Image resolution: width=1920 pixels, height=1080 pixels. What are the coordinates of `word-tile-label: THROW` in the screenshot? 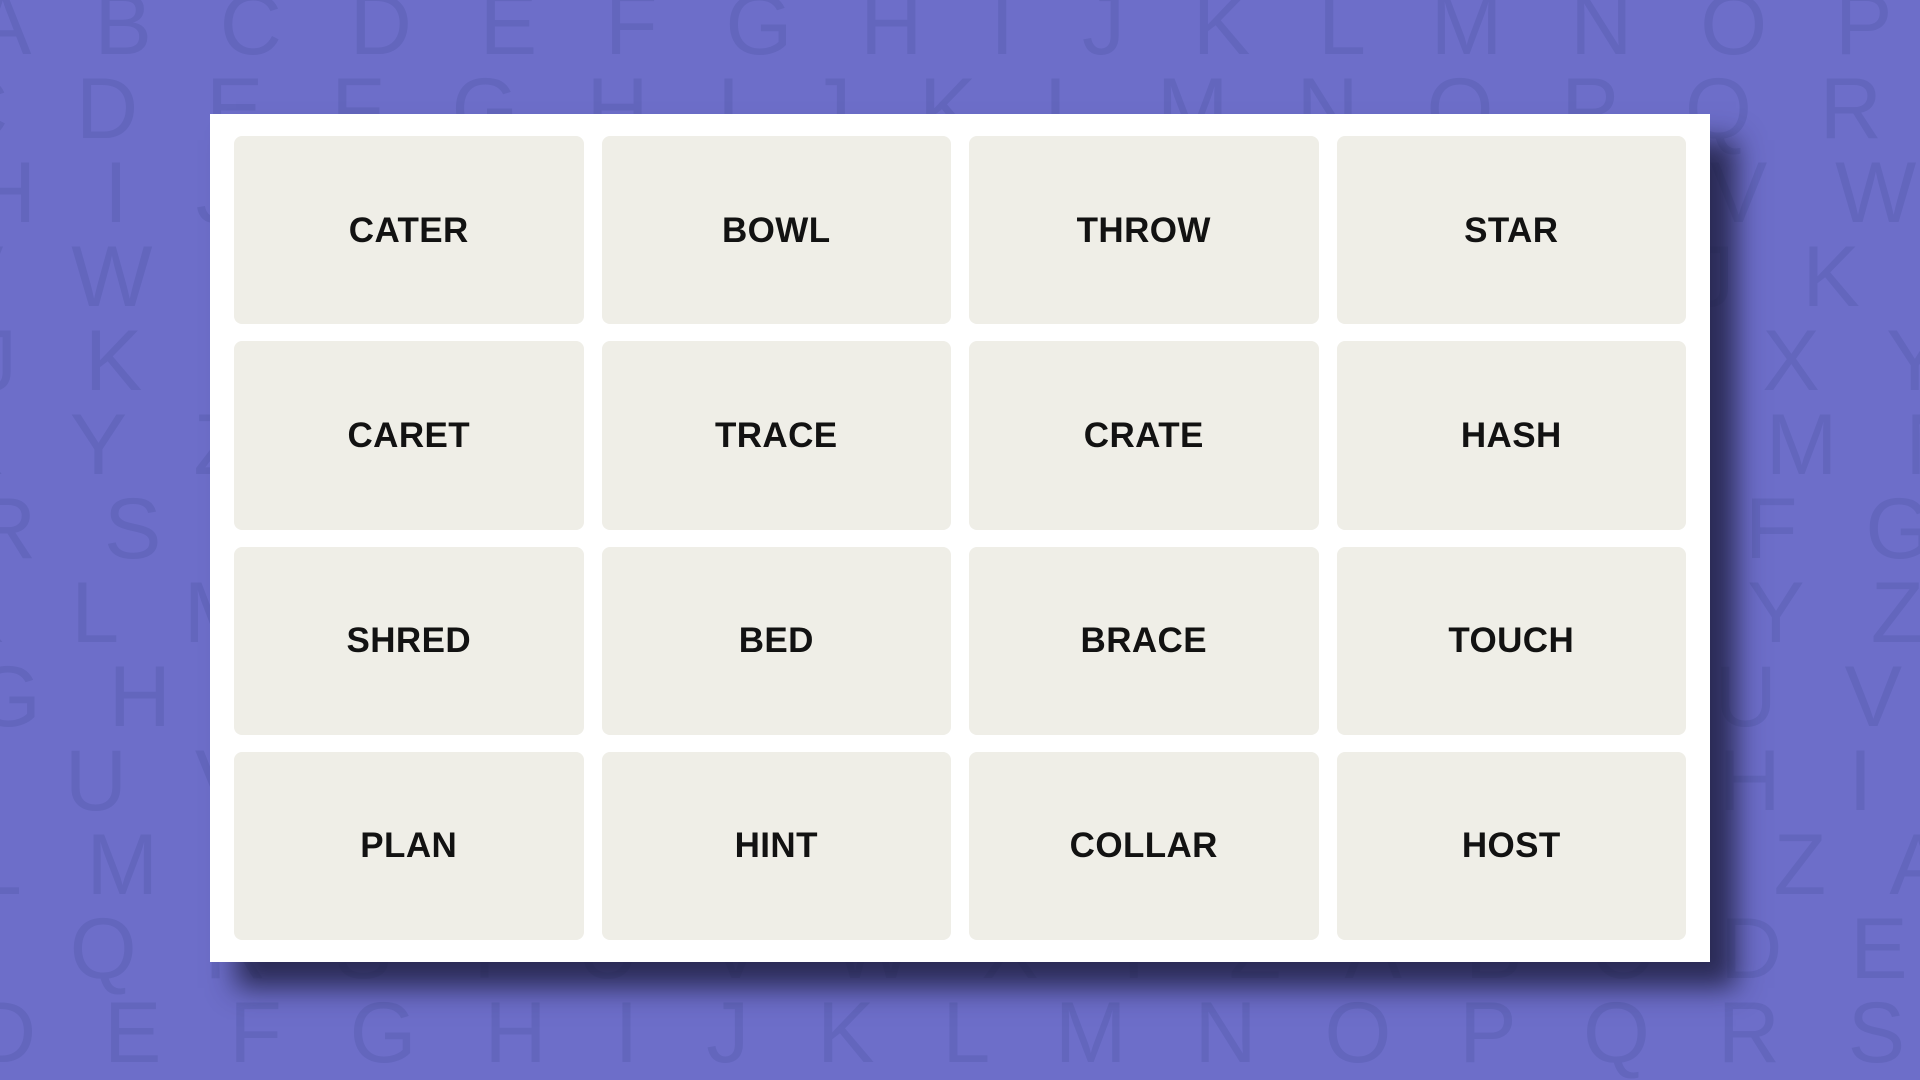 It's located at (1143, 230).